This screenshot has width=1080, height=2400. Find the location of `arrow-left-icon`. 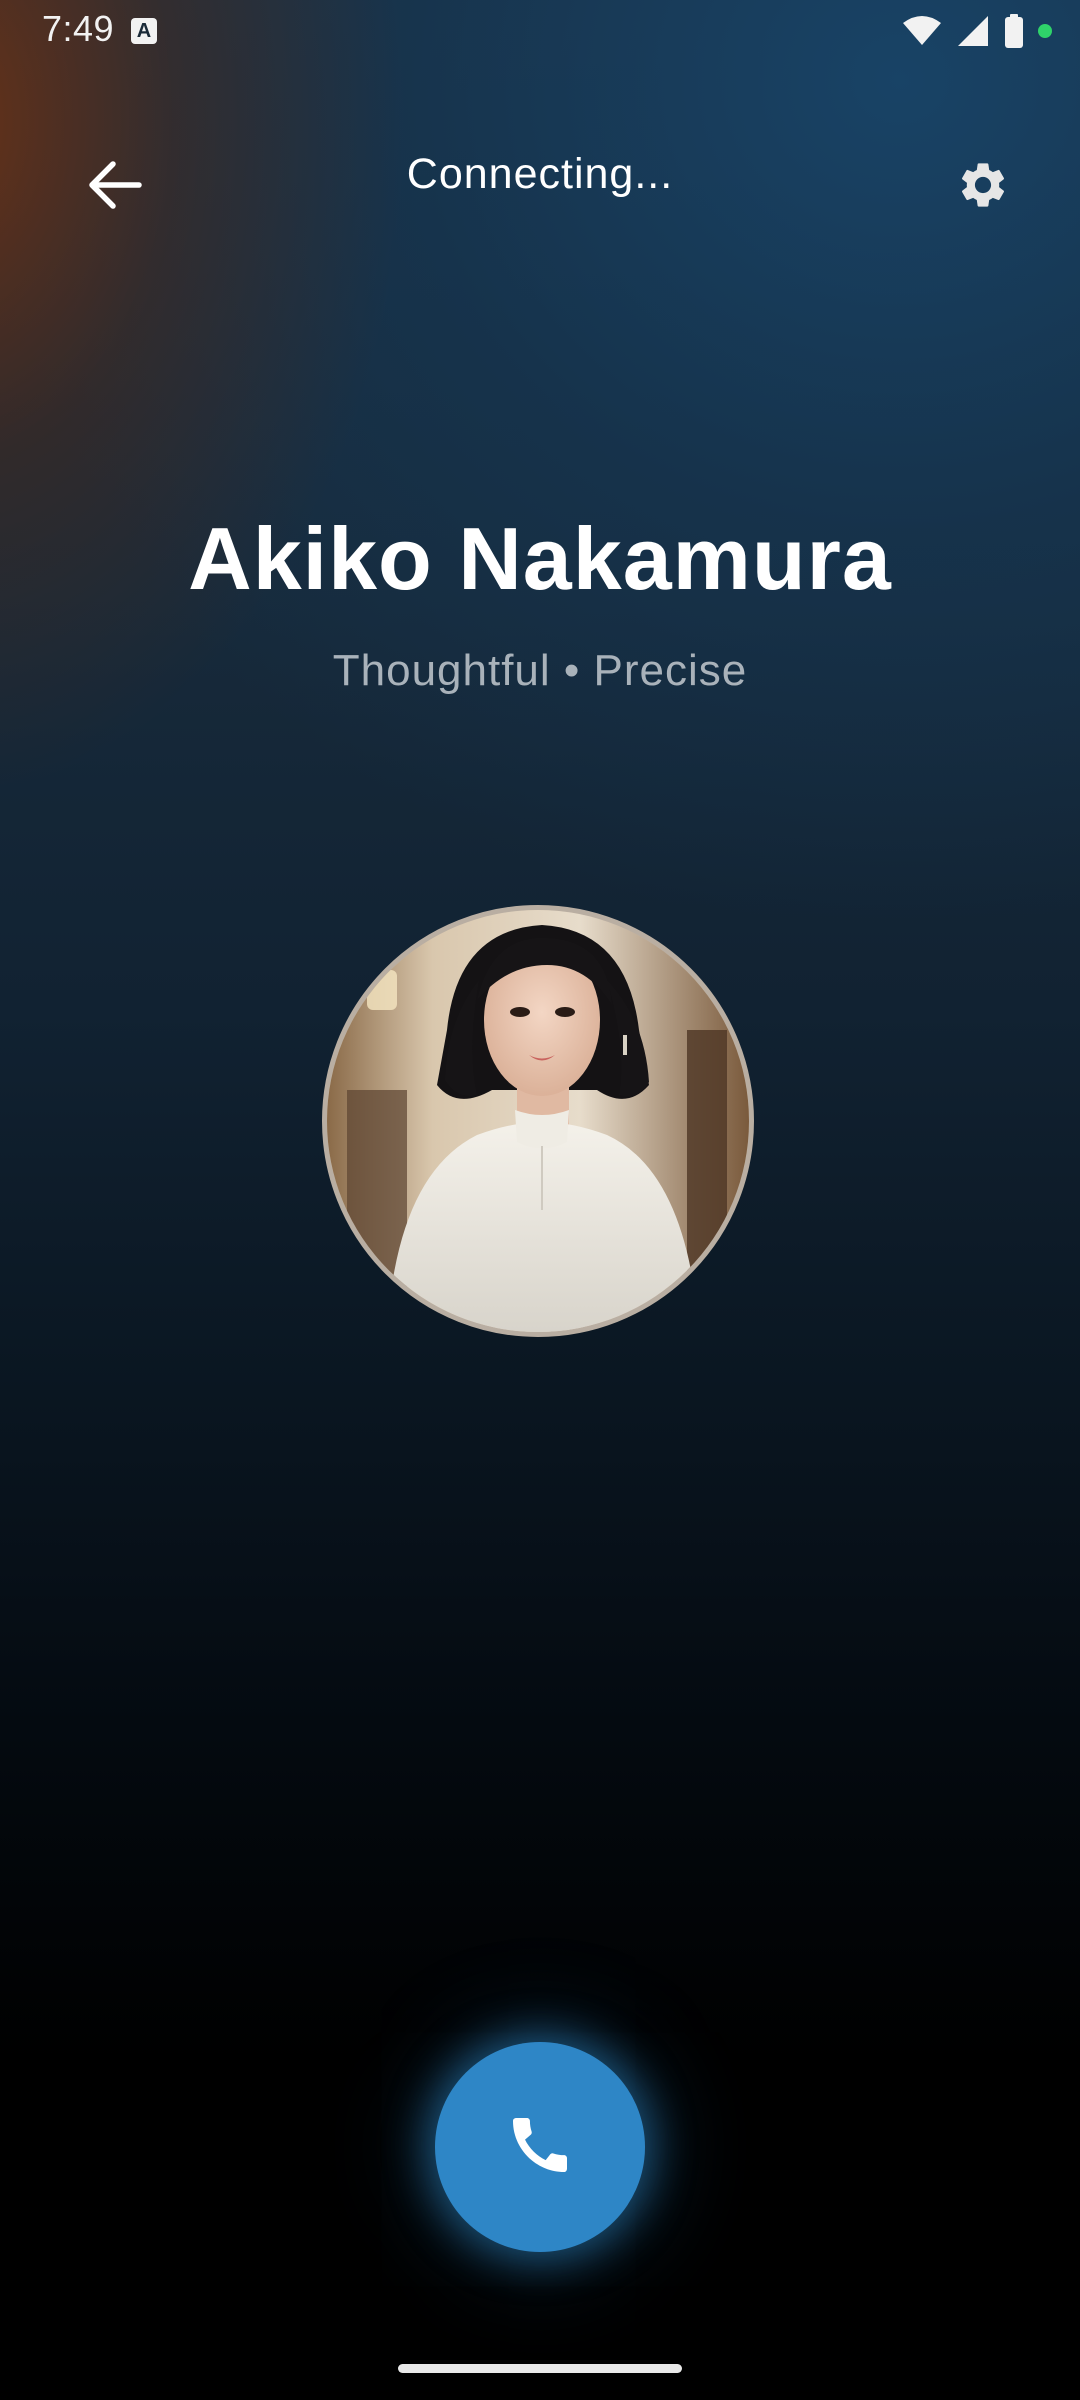

arrow-left-icon is located at coordinates (115, 187).